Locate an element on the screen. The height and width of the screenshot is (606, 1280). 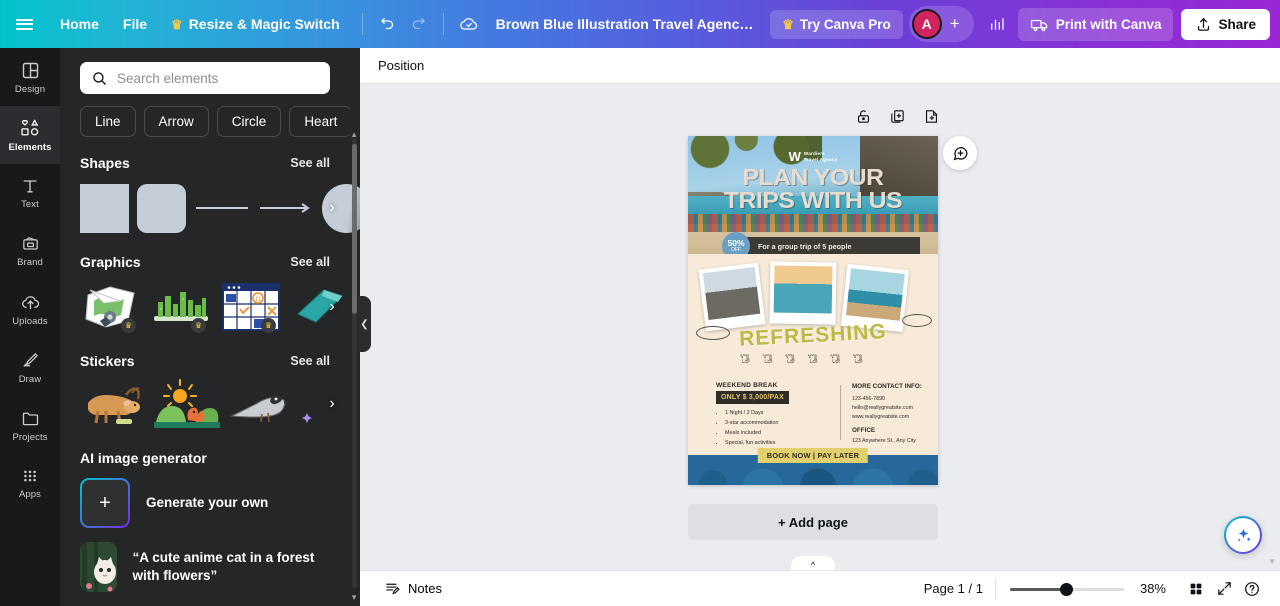
notes-button: Notes is located at coordinates (413, 588).